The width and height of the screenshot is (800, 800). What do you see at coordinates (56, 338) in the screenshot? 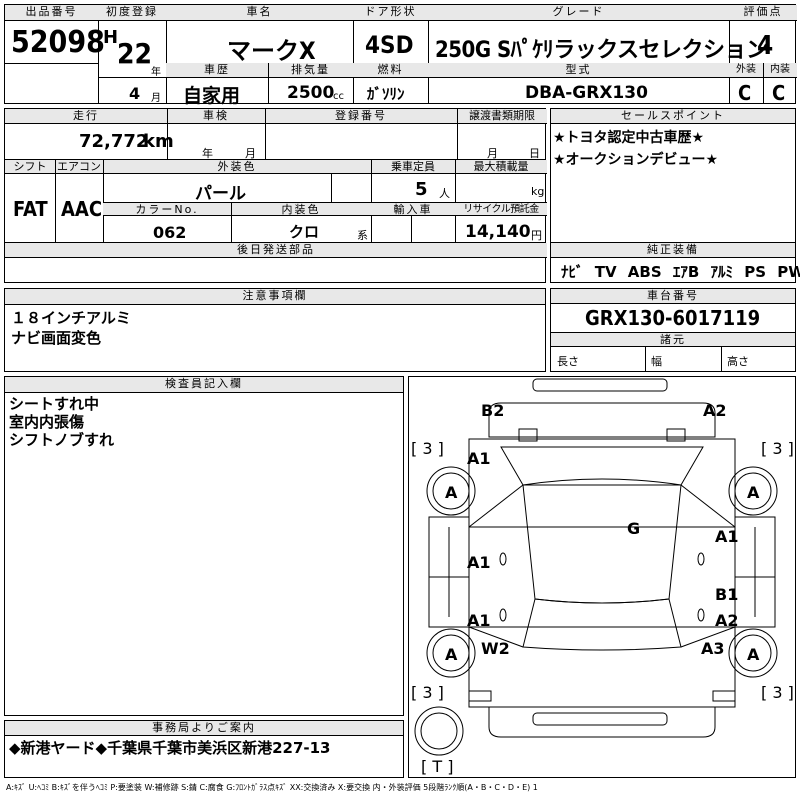
I see `caution-line-2: ナビ画面変色` at bounding box center [56, 338].